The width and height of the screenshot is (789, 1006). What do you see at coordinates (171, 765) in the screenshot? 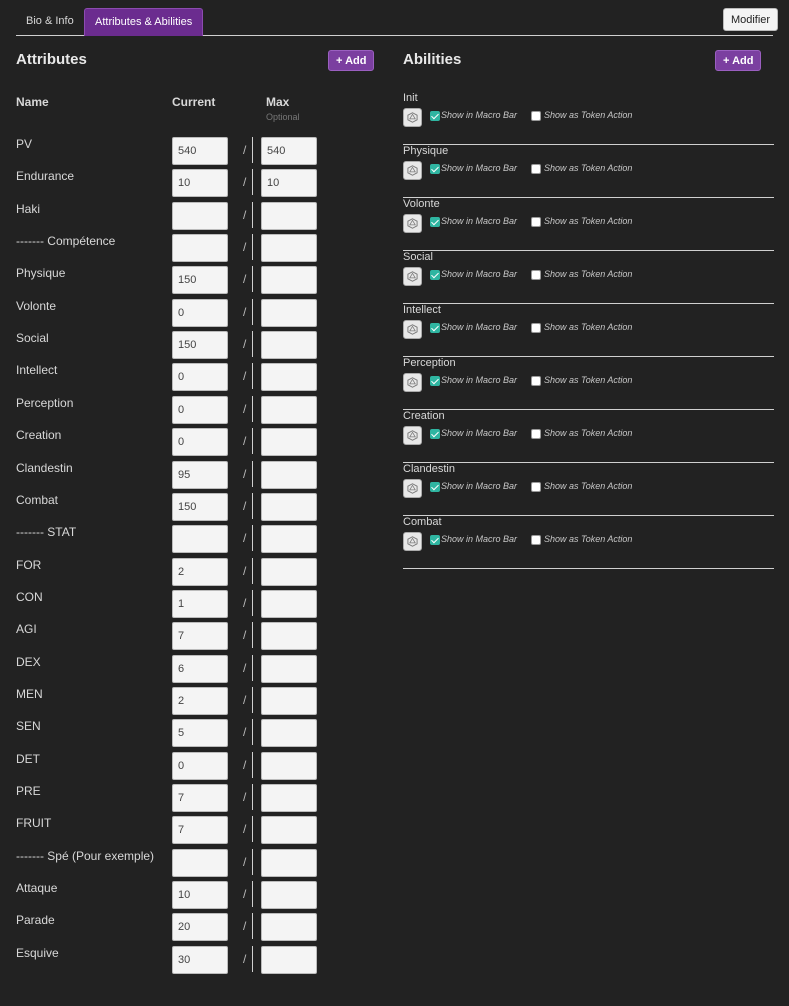
I see `attribute-row: DET /` at bounding box center [171, 765].